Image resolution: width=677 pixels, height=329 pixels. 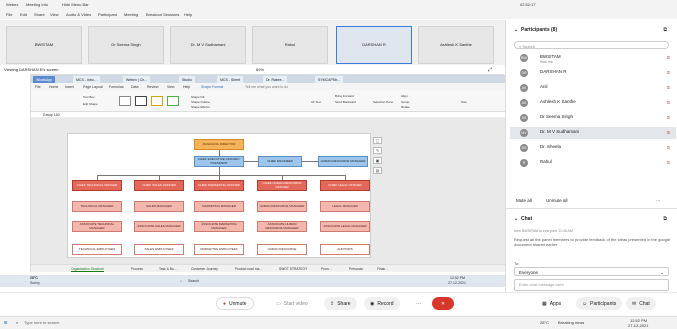 What do you see at coordinates (282, 185) in the screenshot?
I see `box-head: CHIEF HUMAN RESOURCE OFFICER` at bounding box center [282, 185].